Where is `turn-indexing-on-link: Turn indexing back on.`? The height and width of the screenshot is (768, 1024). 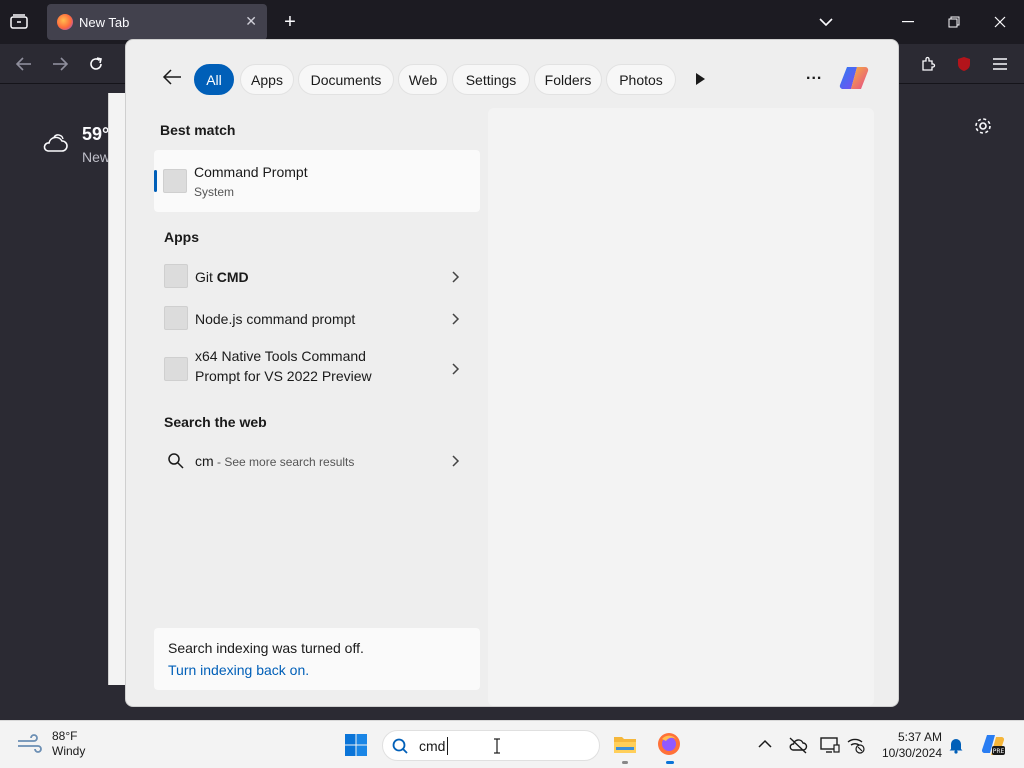 turn-indexing-on-link: Turn indexing back on. is located at coordinates (238, 670).